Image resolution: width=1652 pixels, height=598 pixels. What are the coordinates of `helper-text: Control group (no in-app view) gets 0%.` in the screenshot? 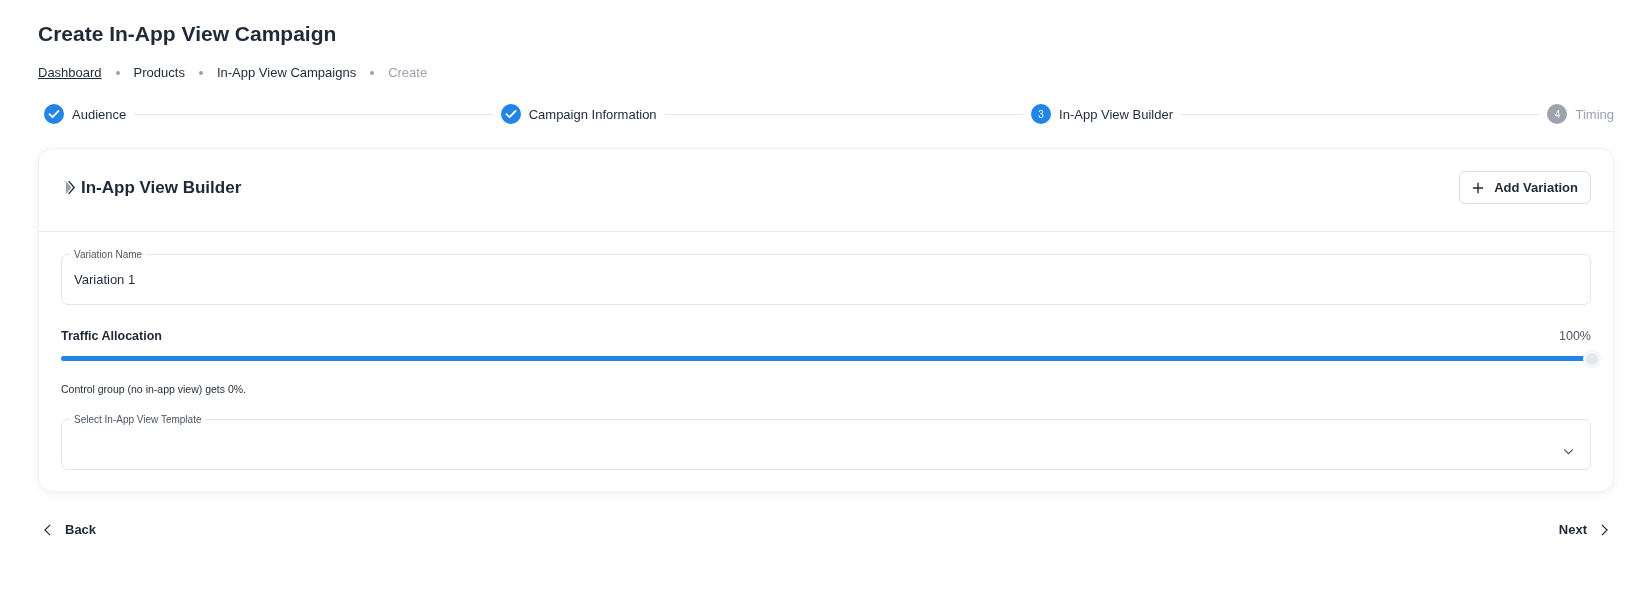 It's located at (154, 389).